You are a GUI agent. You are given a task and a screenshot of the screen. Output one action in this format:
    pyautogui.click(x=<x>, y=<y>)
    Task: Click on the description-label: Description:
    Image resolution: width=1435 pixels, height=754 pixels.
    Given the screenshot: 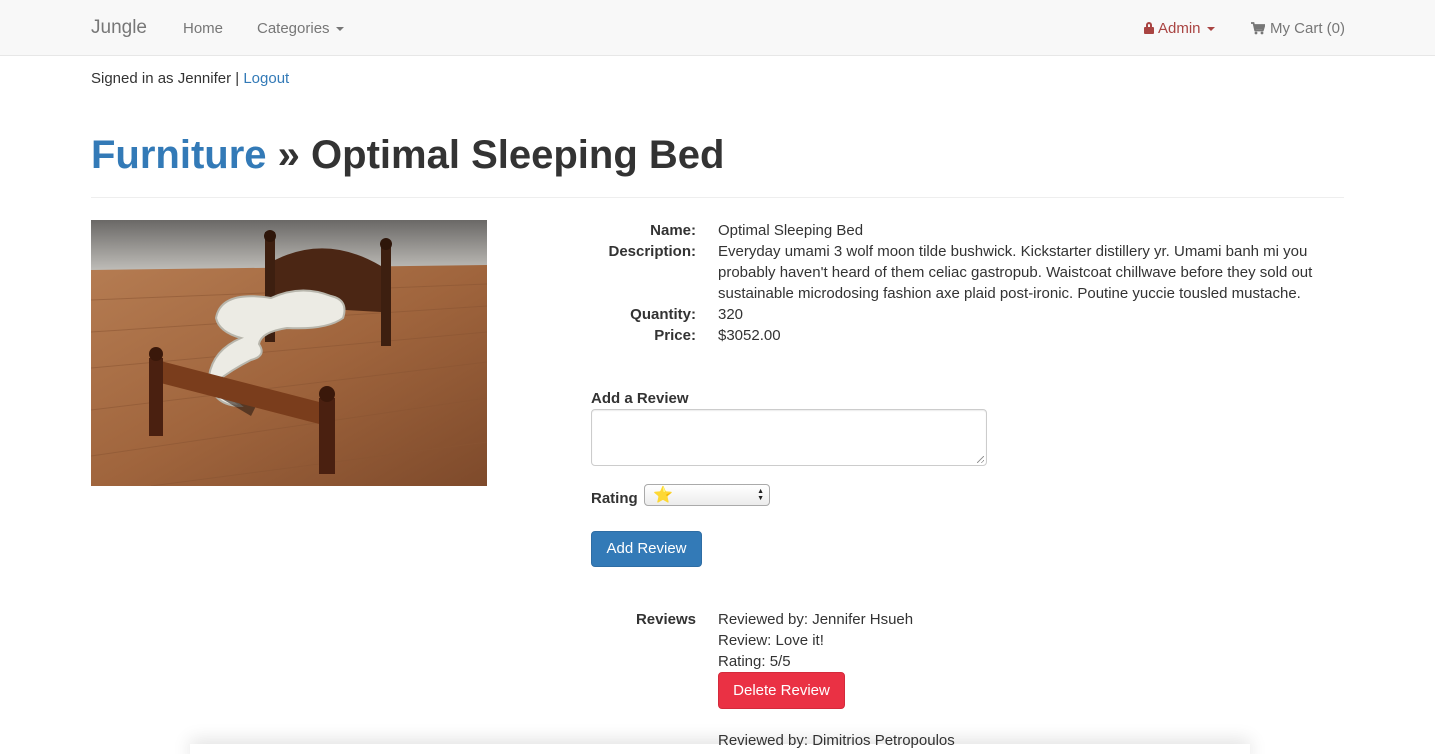 What is the action you would take?
    pyautogui.click(x=652, y=251)
    